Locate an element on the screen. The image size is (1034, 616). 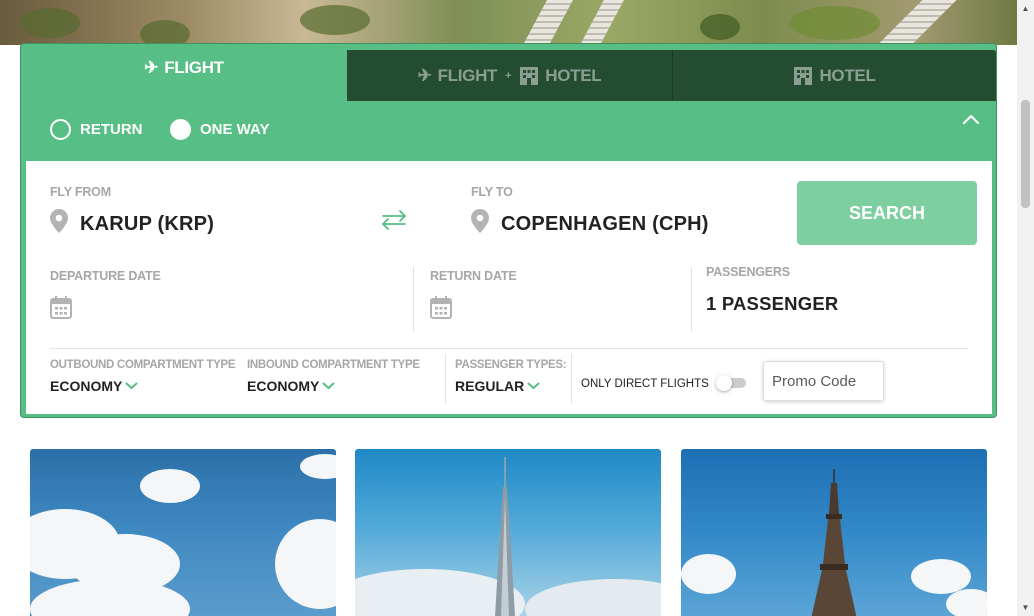
swap-arrows-icon is located at coordinates (394, 220).